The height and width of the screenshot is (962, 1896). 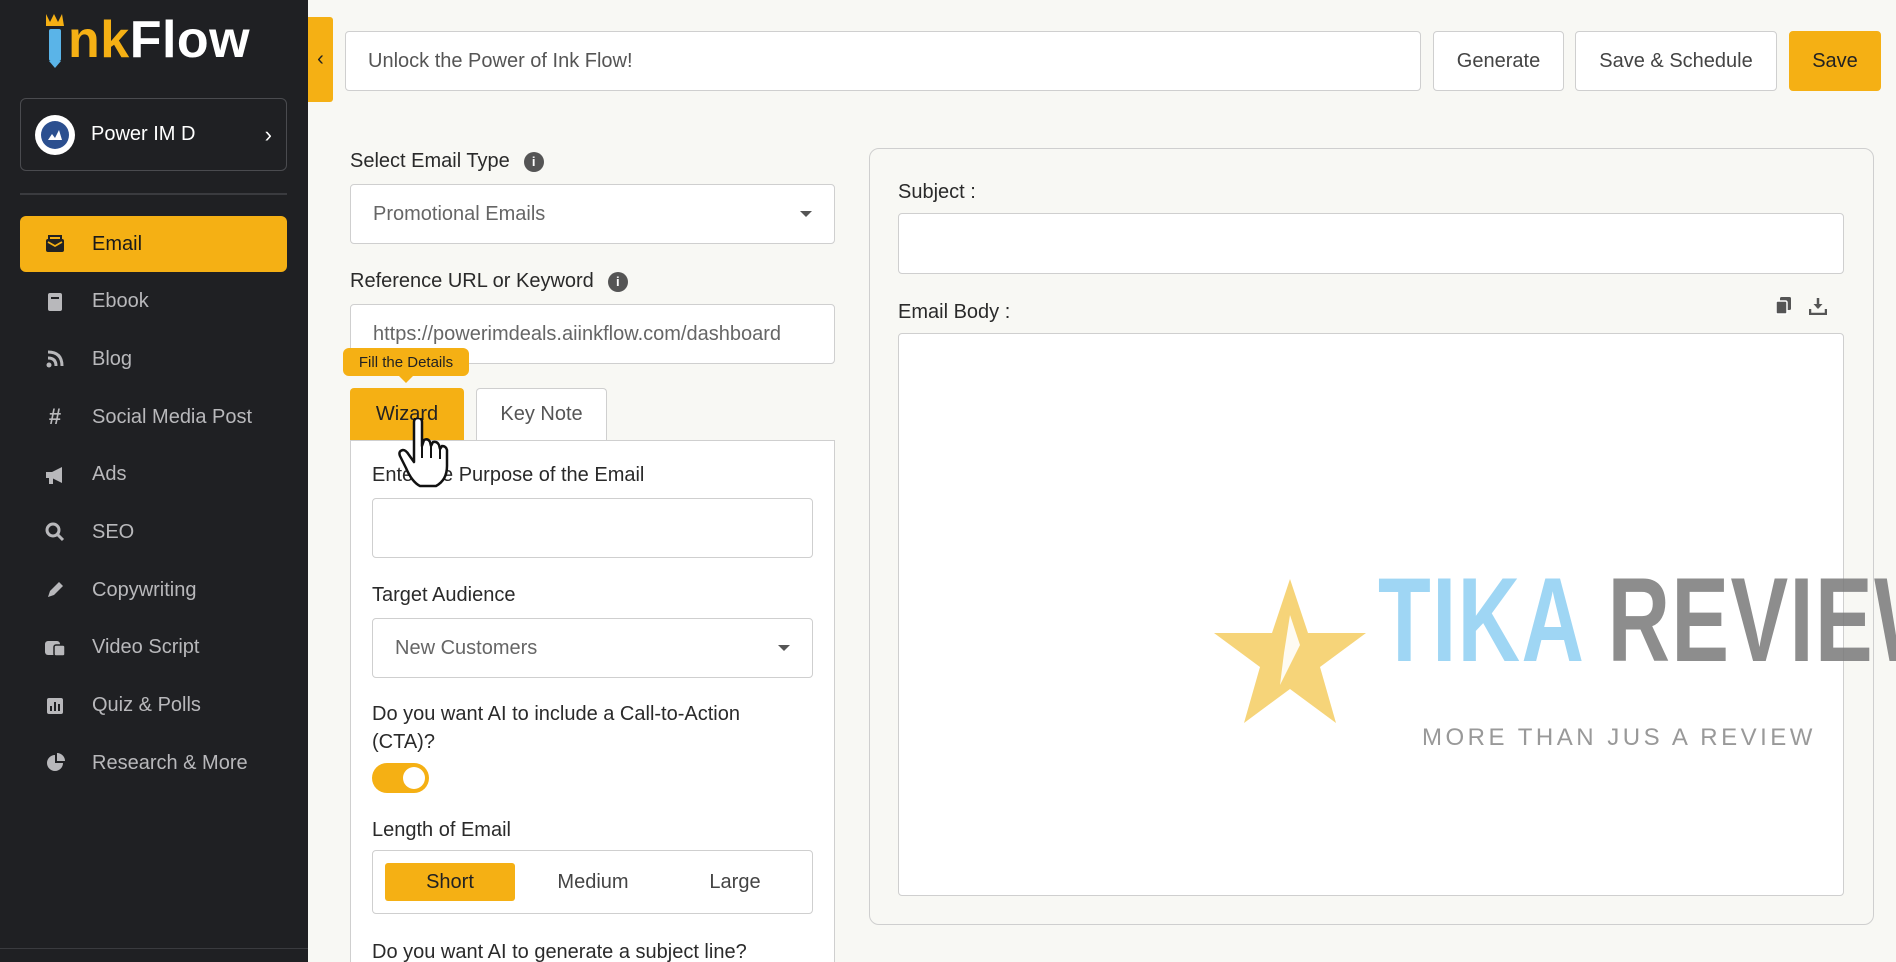 I want to click on hand-cursor-icon, so click(x=426, y=454).